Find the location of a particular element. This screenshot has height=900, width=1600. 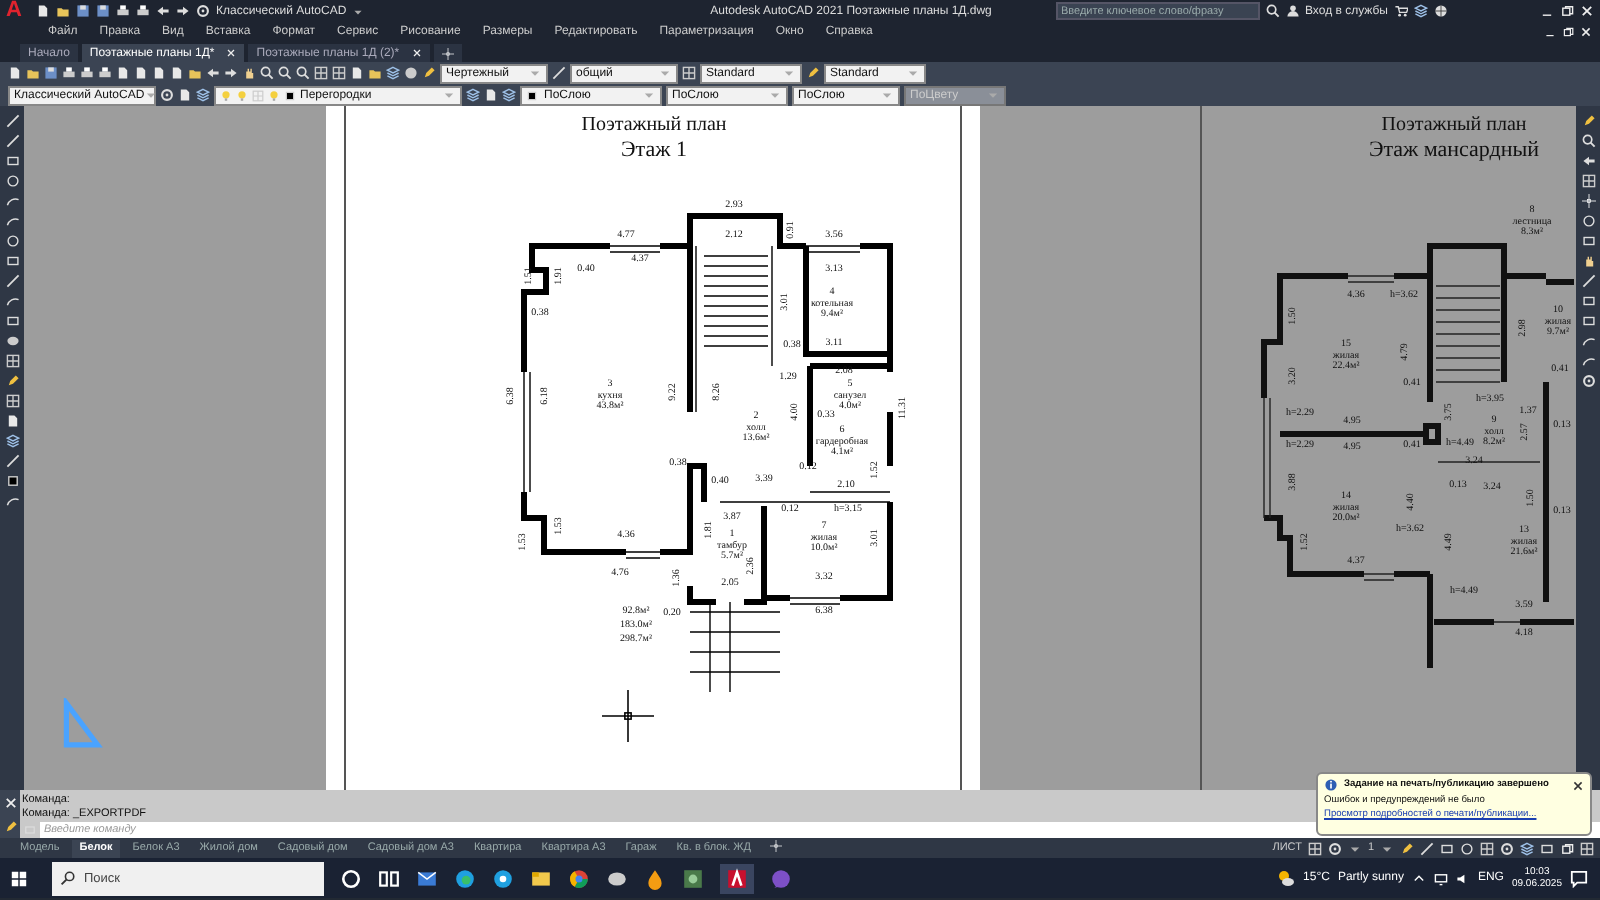

square-icon is located at coordinates (12, 481).